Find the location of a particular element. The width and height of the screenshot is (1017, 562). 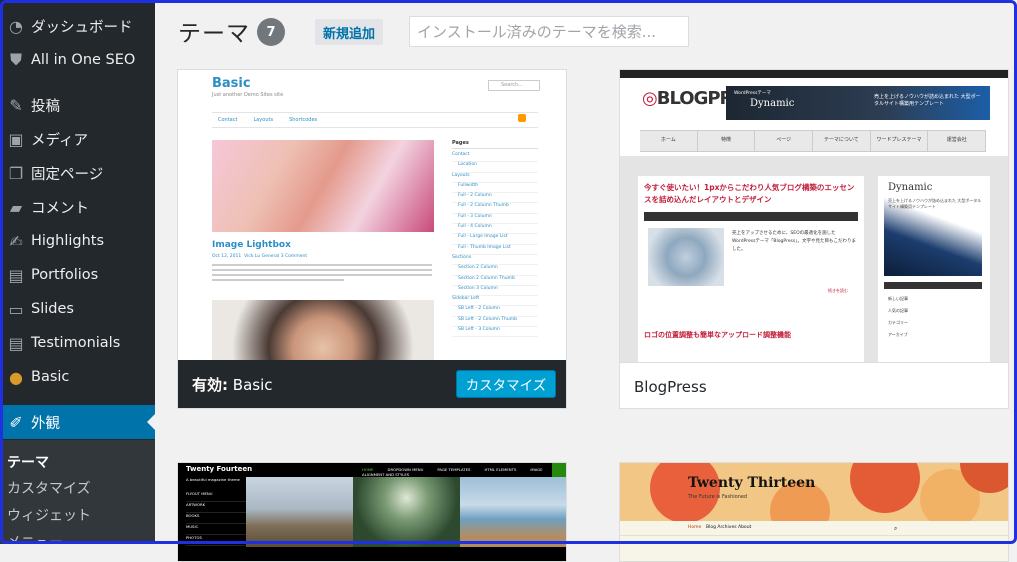

shot-sidebar-link: Section 2 Column Thumb is located at coordinates (495, 281).